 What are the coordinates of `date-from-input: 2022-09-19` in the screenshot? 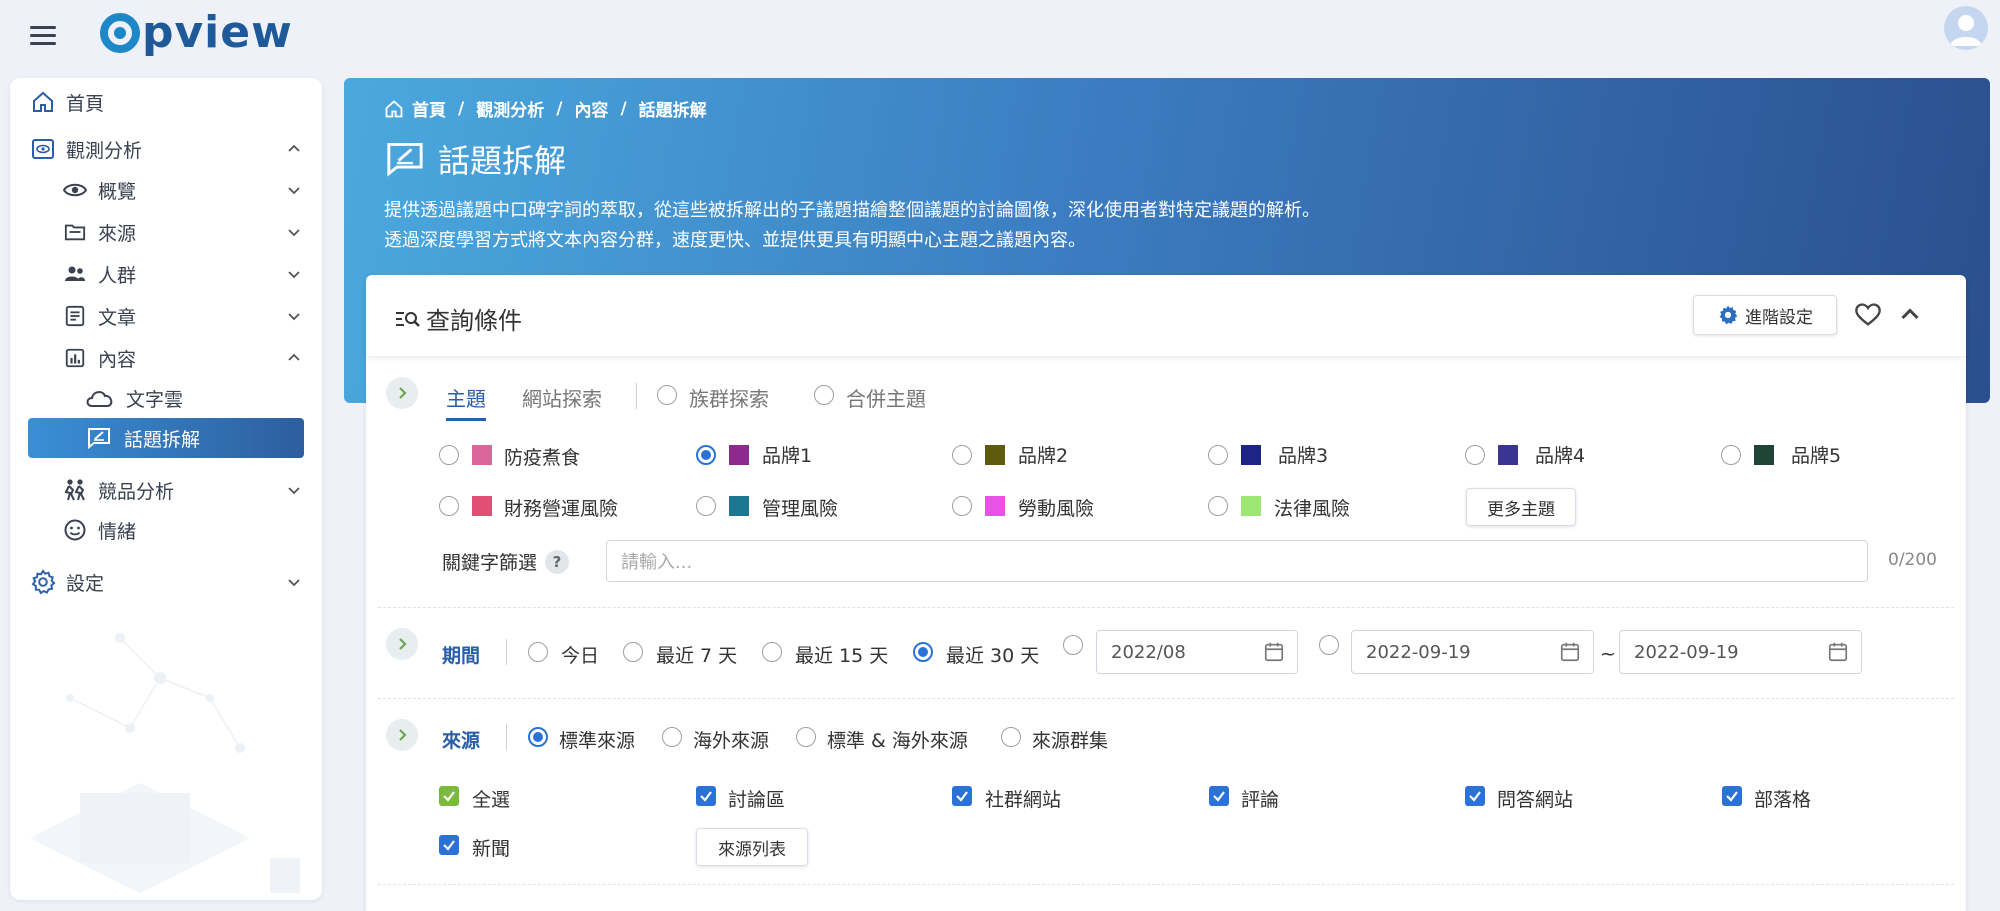 It's located at (1472, 652).